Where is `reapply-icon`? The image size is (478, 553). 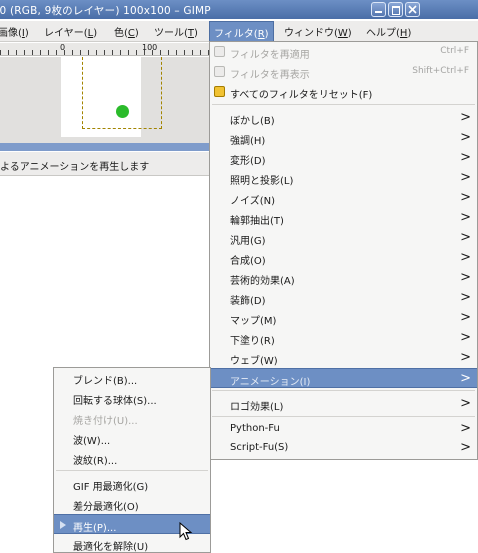 reapply-icon is located at coordinates (219, 51).